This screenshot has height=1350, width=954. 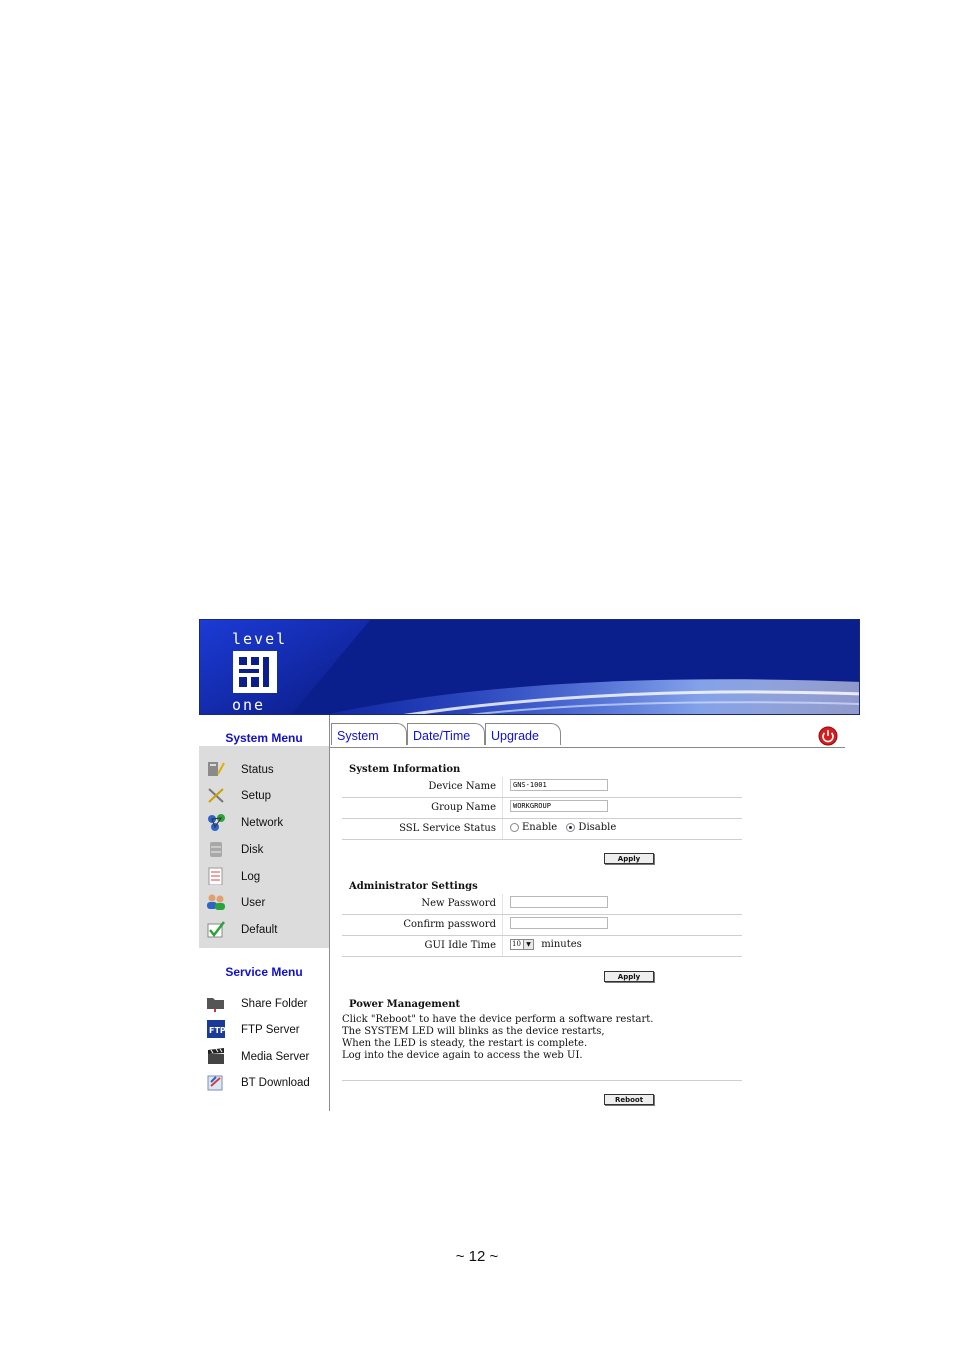 I want to click on sidebar-item-share-folder: Share Folder, so click(x=264, y=1005).